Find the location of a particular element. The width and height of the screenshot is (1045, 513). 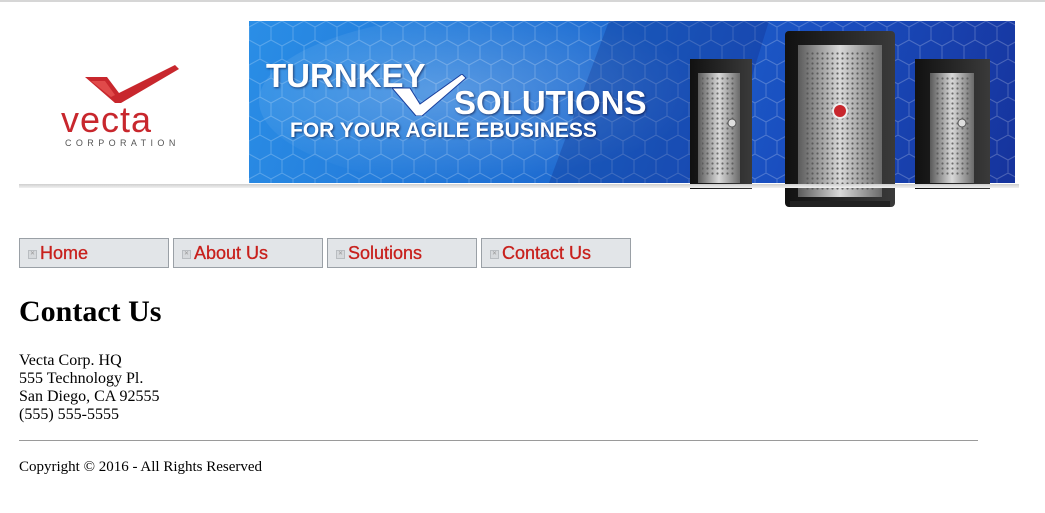

footer-divider is located at coordinates (498, 440).